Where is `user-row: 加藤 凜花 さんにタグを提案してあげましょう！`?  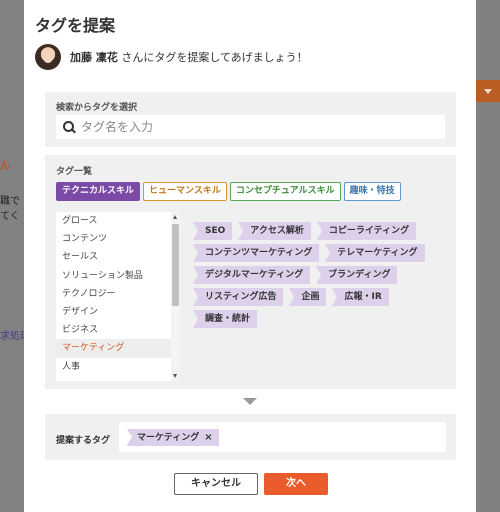
user-row: 加藤 凜花 さんにタグを提案してあげましょう！ is located at coordinates (171, 57).